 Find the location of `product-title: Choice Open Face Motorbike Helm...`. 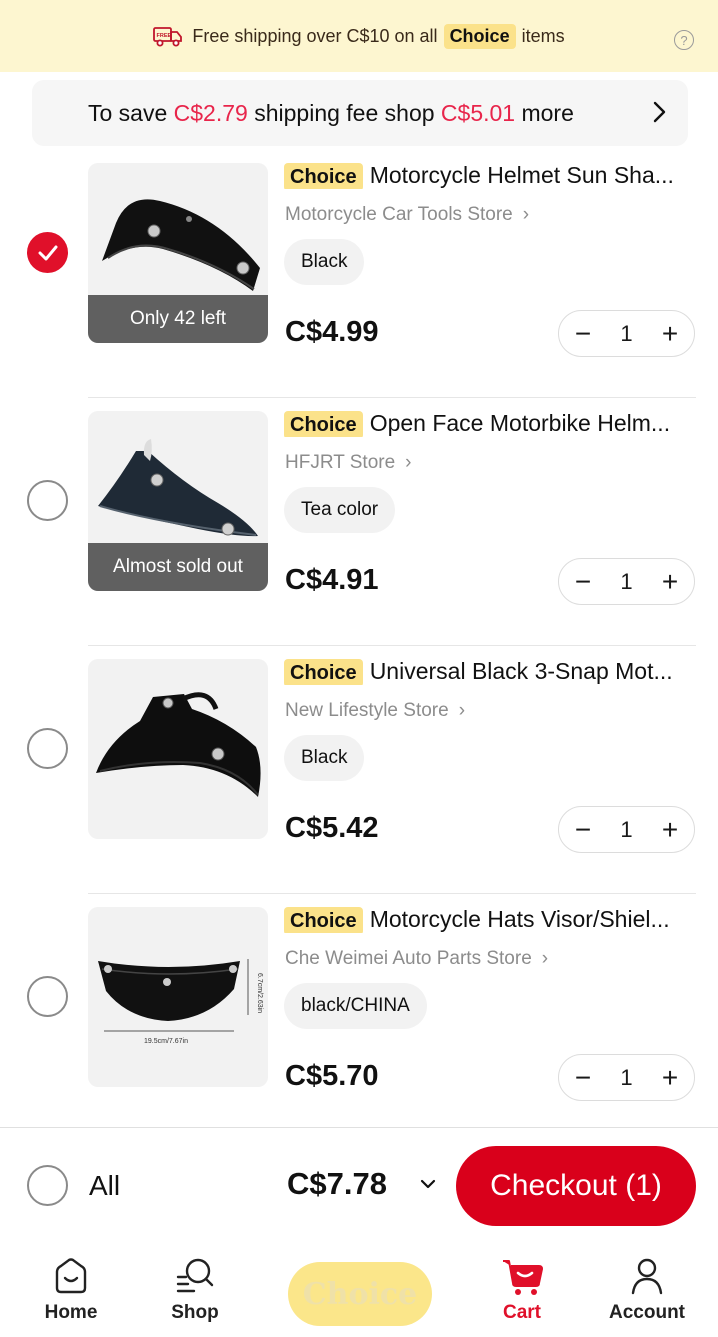

product-title: Choice Open Face Motorbike Helm... is located at coordinates (494, 423).